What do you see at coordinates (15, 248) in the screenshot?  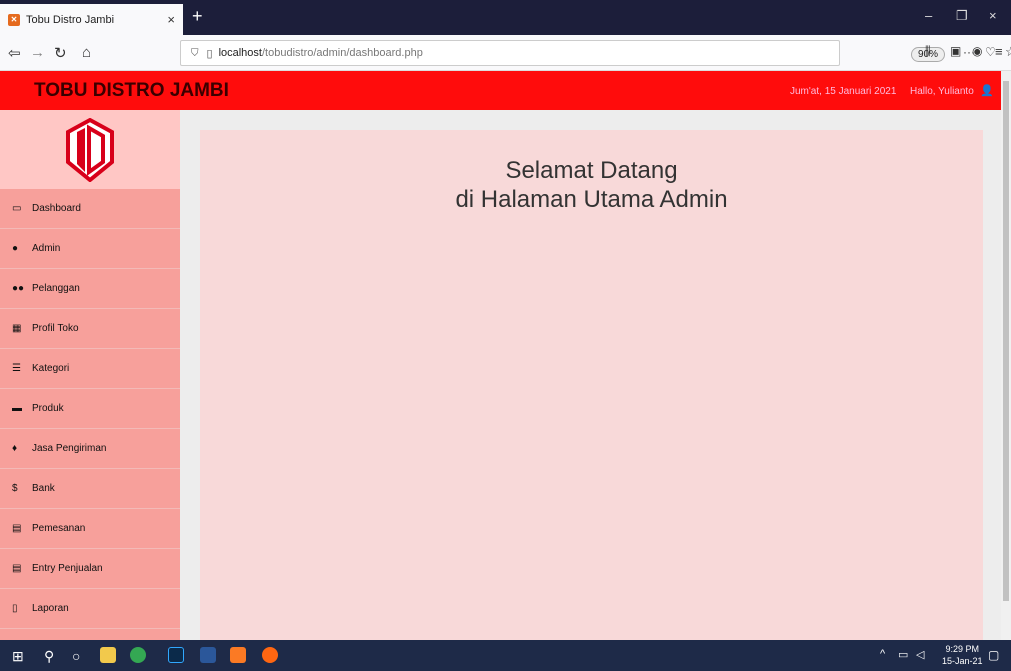 I see `user-icon: ●` at bounding box center [15, 248].